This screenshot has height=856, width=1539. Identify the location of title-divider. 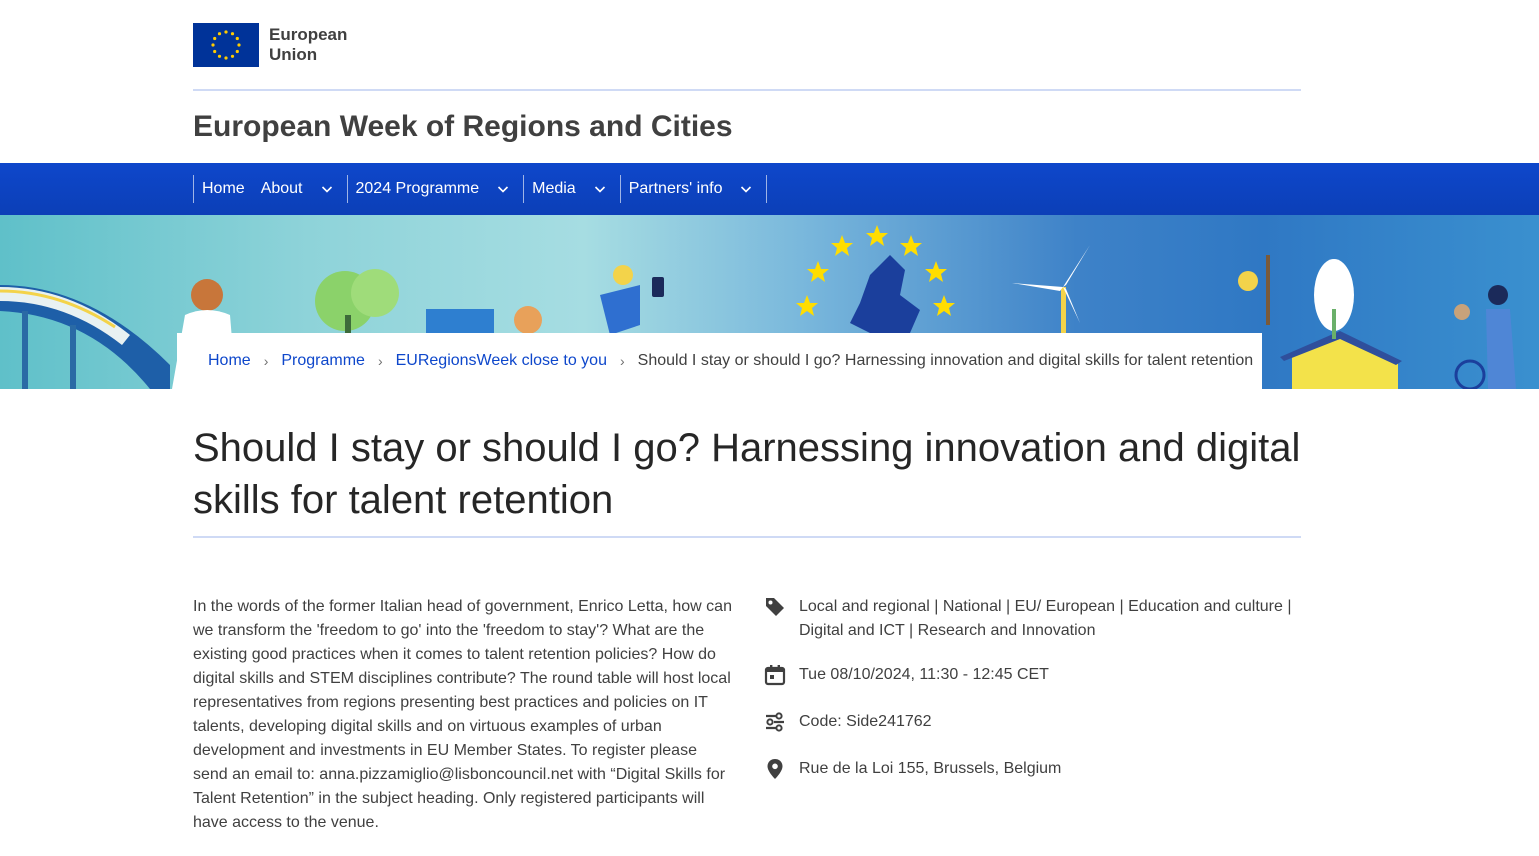
(747, 537).